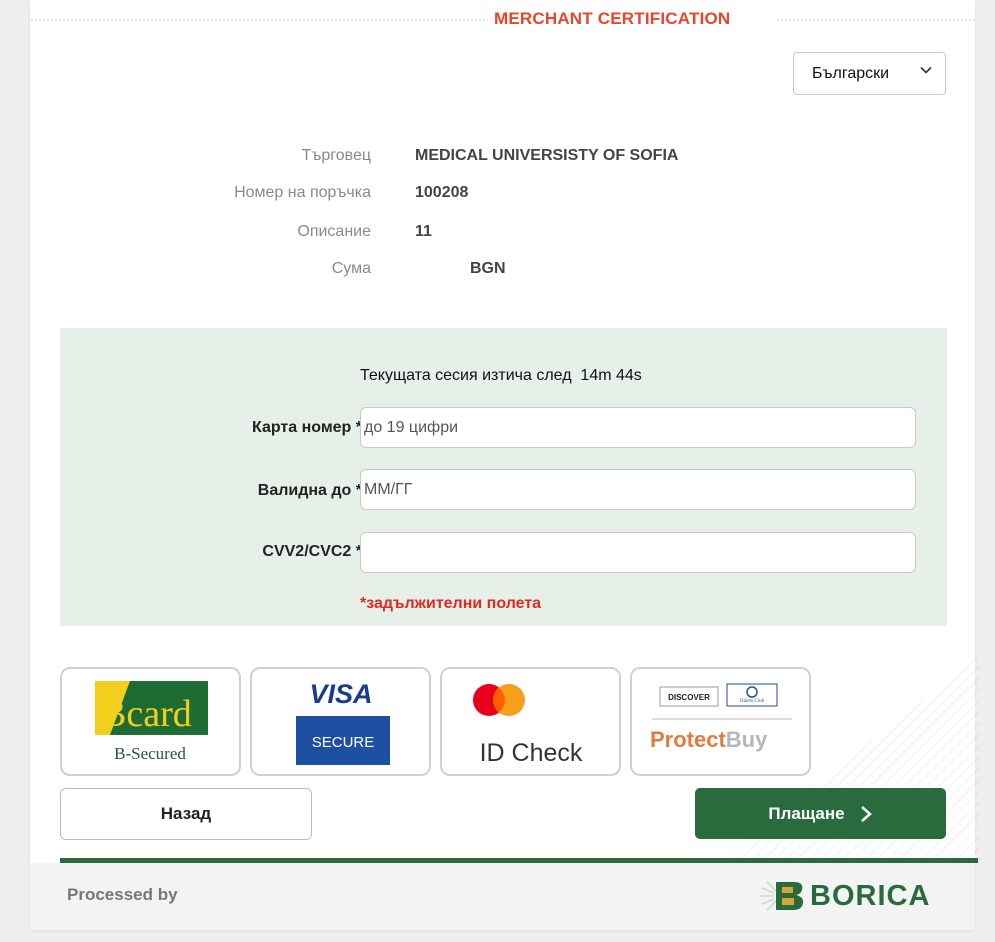 This screenshot has height=942, width=995. What do you see at coordinates (302, 192) in the screenshot?
I see `order-number-label: Номер на поръчка` at bounding box center [302, 192].